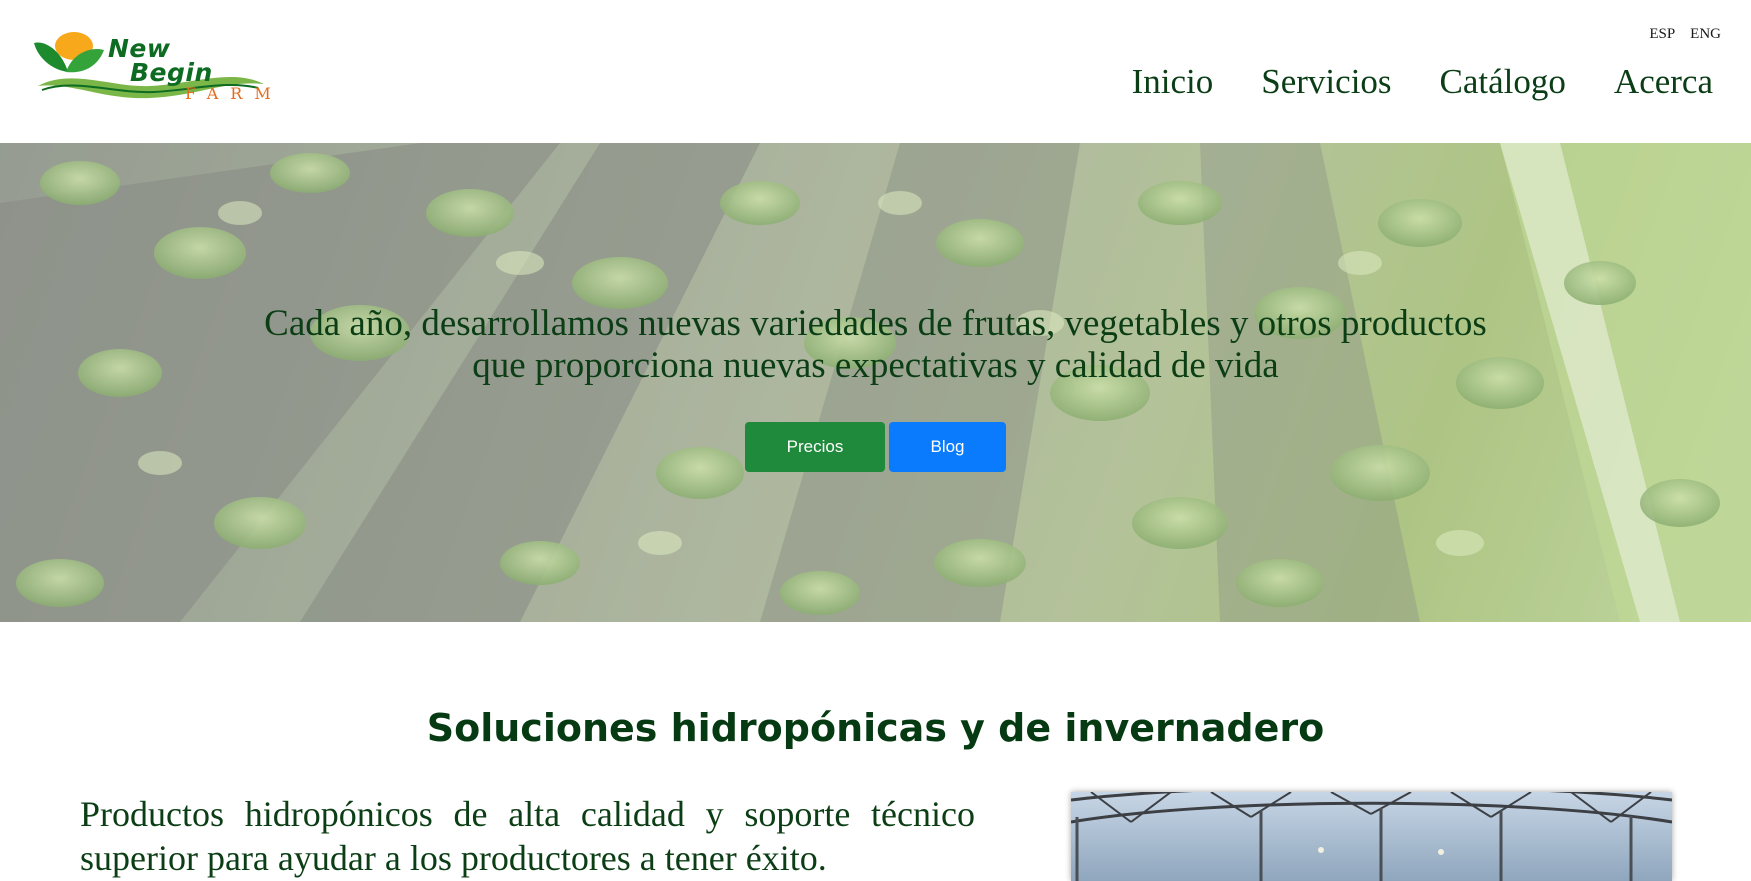 This screenshot has height=881, width=1751. I want to click on nav-item-servicios: Servicios, so click(1326, 82).